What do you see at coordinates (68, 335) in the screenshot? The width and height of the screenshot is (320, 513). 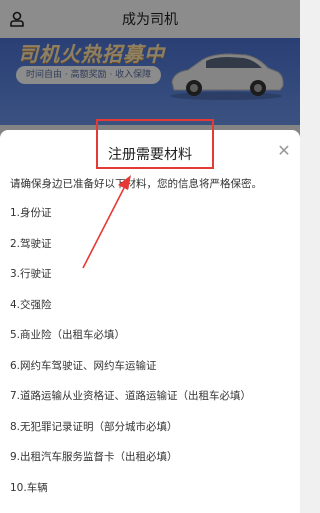 I see `list-item: 5.商业险（出租车必填）` at bounding box center [68, 335].